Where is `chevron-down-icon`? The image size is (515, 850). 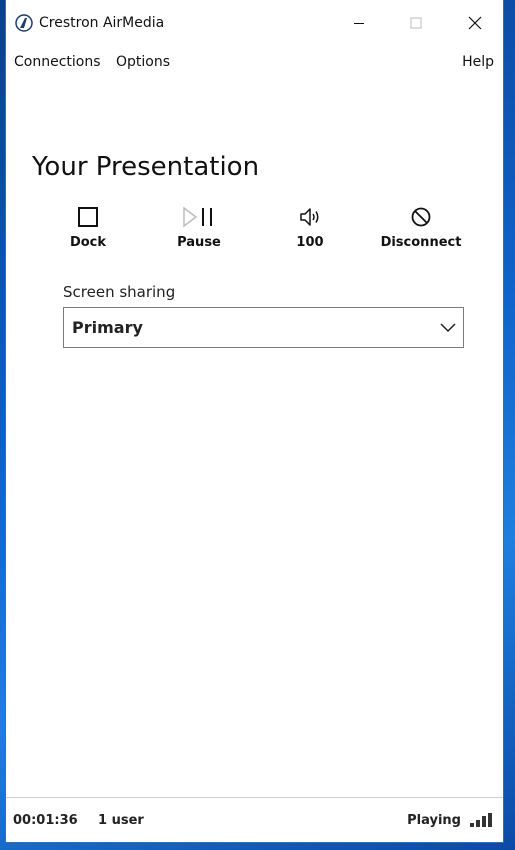
chevron-down-icon is located at coordinates (448, 328).